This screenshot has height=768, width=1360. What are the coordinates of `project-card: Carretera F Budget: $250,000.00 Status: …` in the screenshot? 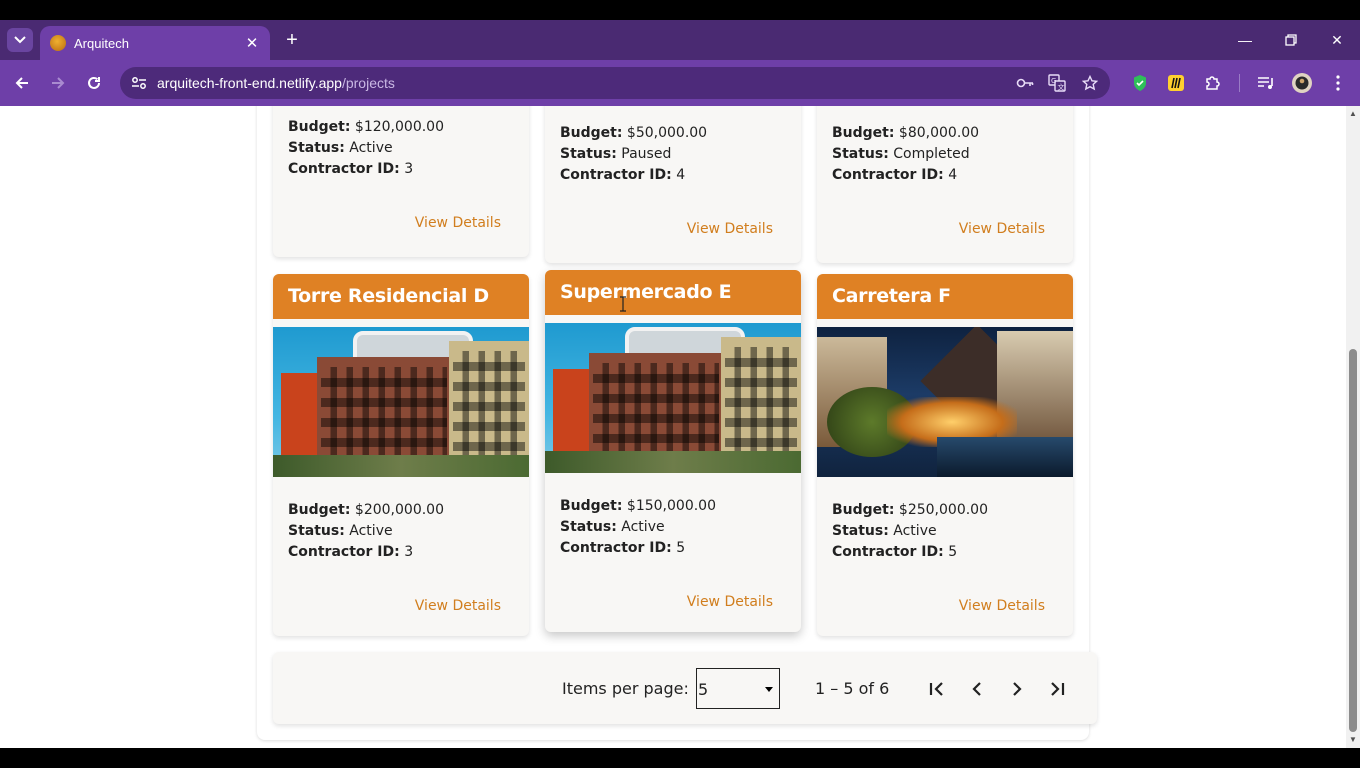 It's located at (945, 455).